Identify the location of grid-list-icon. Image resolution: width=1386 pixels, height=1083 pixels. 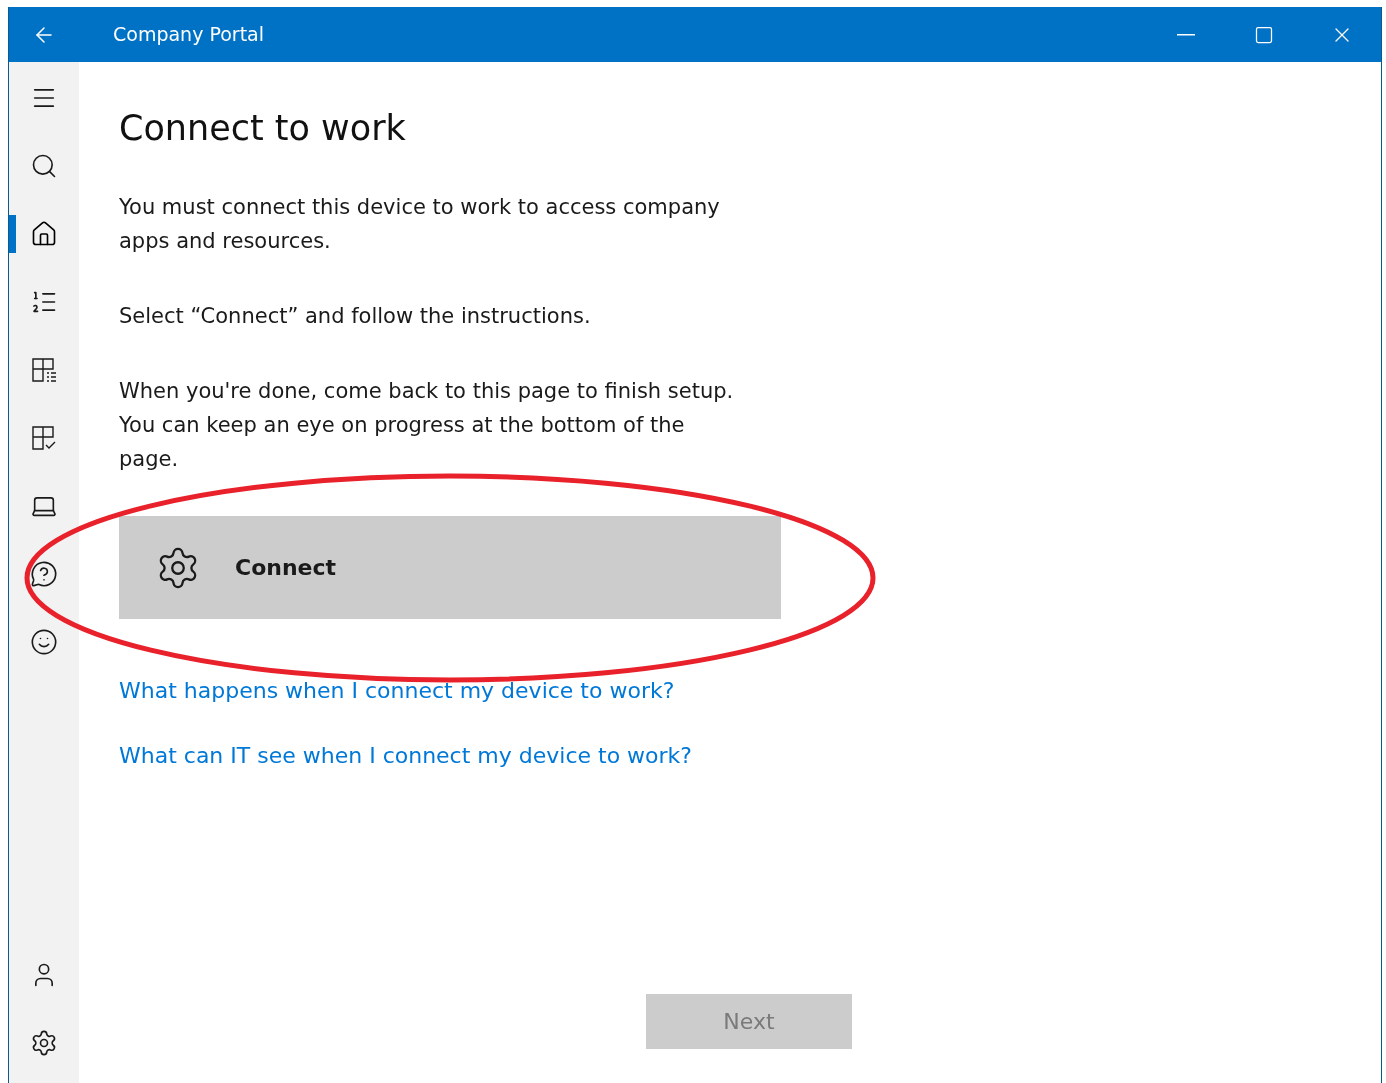
(44, 370).